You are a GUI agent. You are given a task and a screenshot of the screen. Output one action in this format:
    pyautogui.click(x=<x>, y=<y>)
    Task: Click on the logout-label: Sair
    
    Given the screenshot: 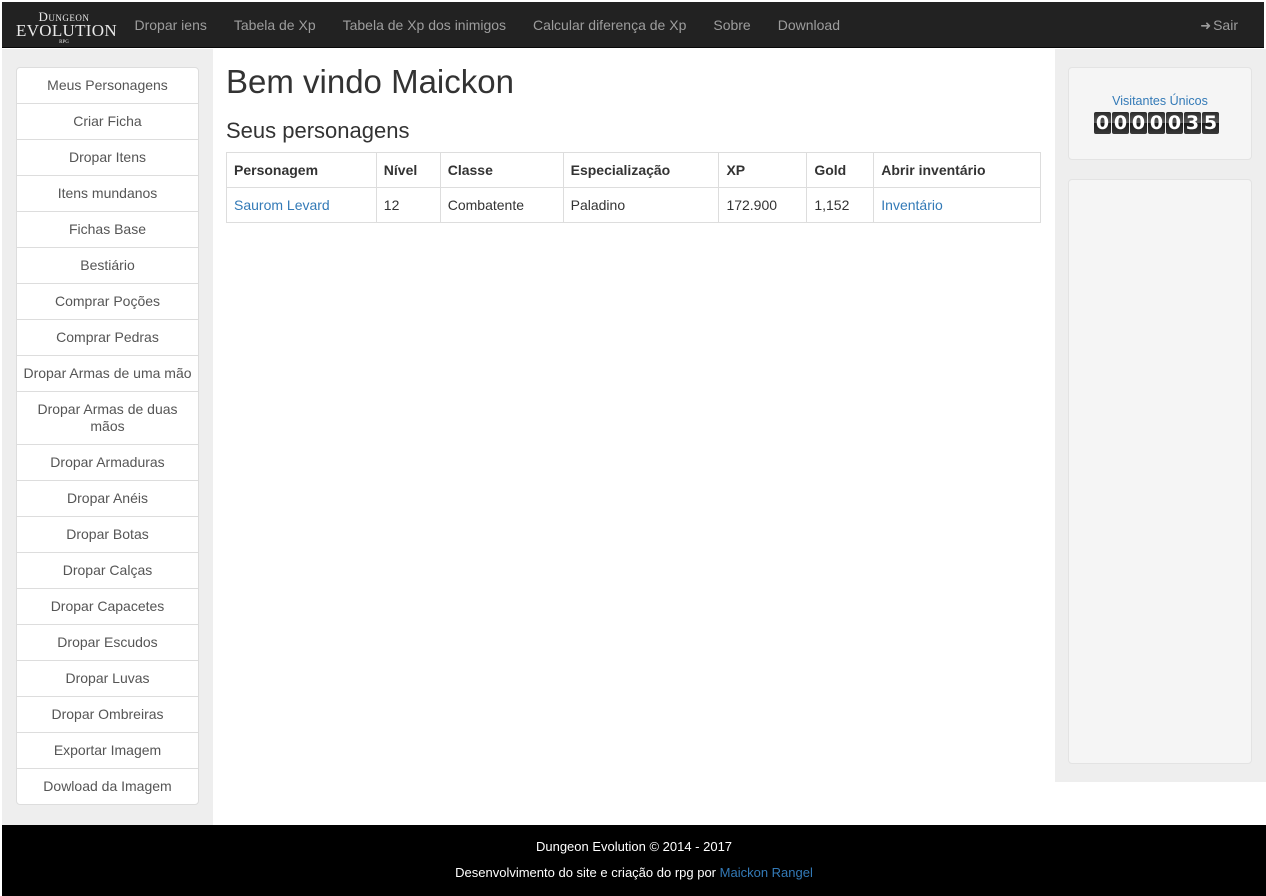 What is the action you would take?
    pyautogui.click(x=1225, y=25)
    